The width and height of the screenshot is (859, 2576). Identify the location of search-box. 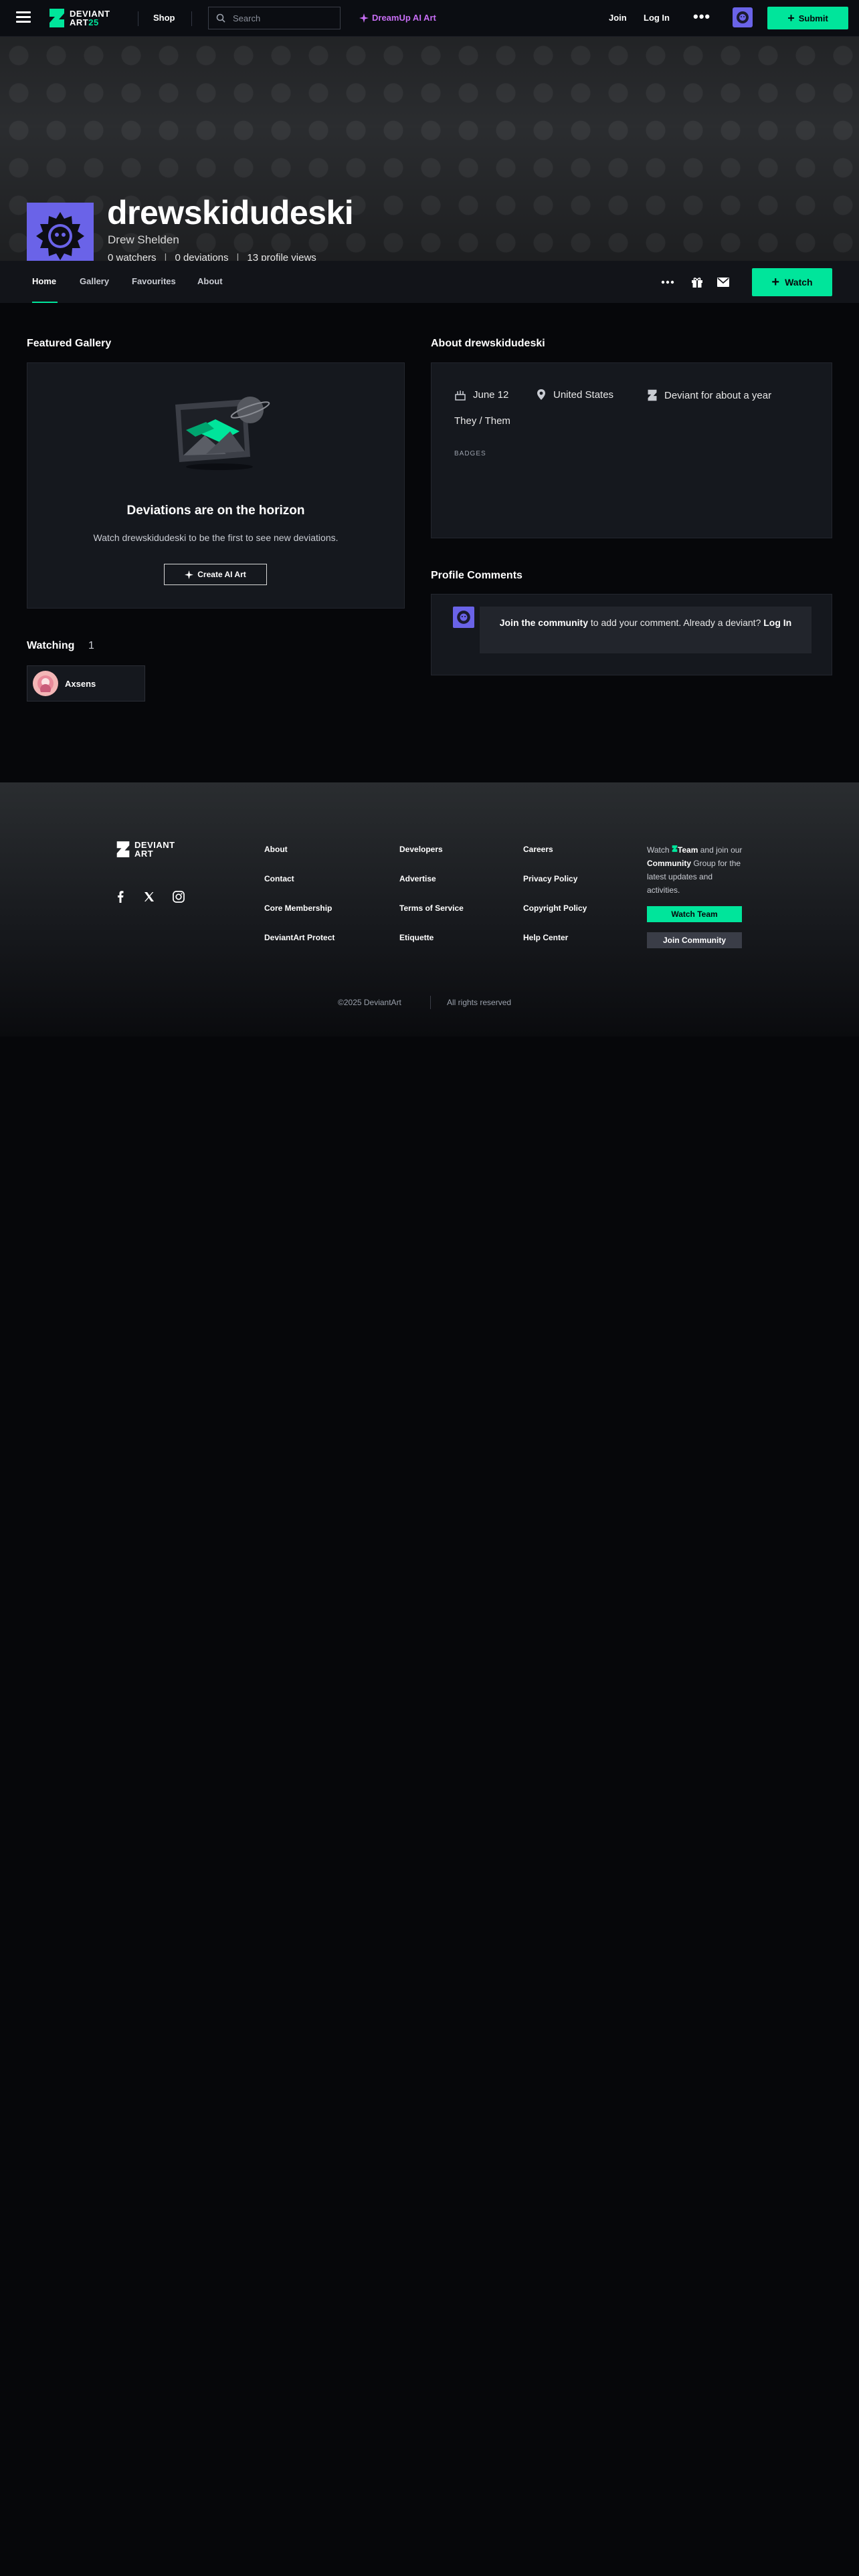
(274, 18).